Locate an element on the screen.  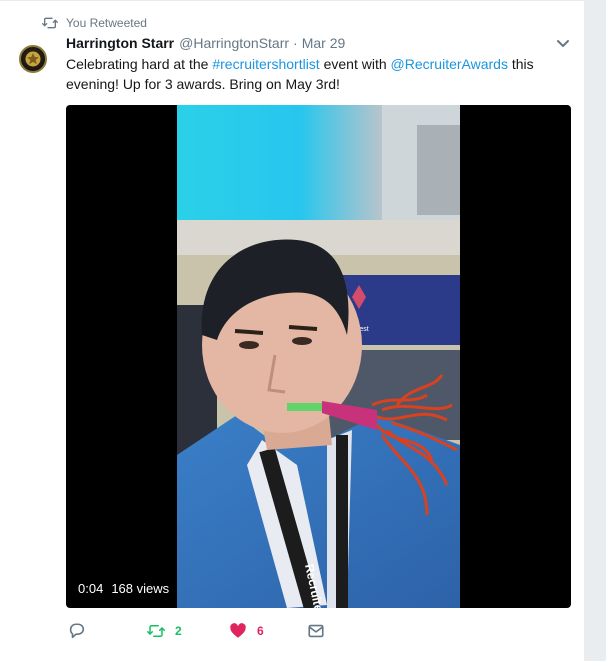
reply-icon is located at coordinates (77, 631).